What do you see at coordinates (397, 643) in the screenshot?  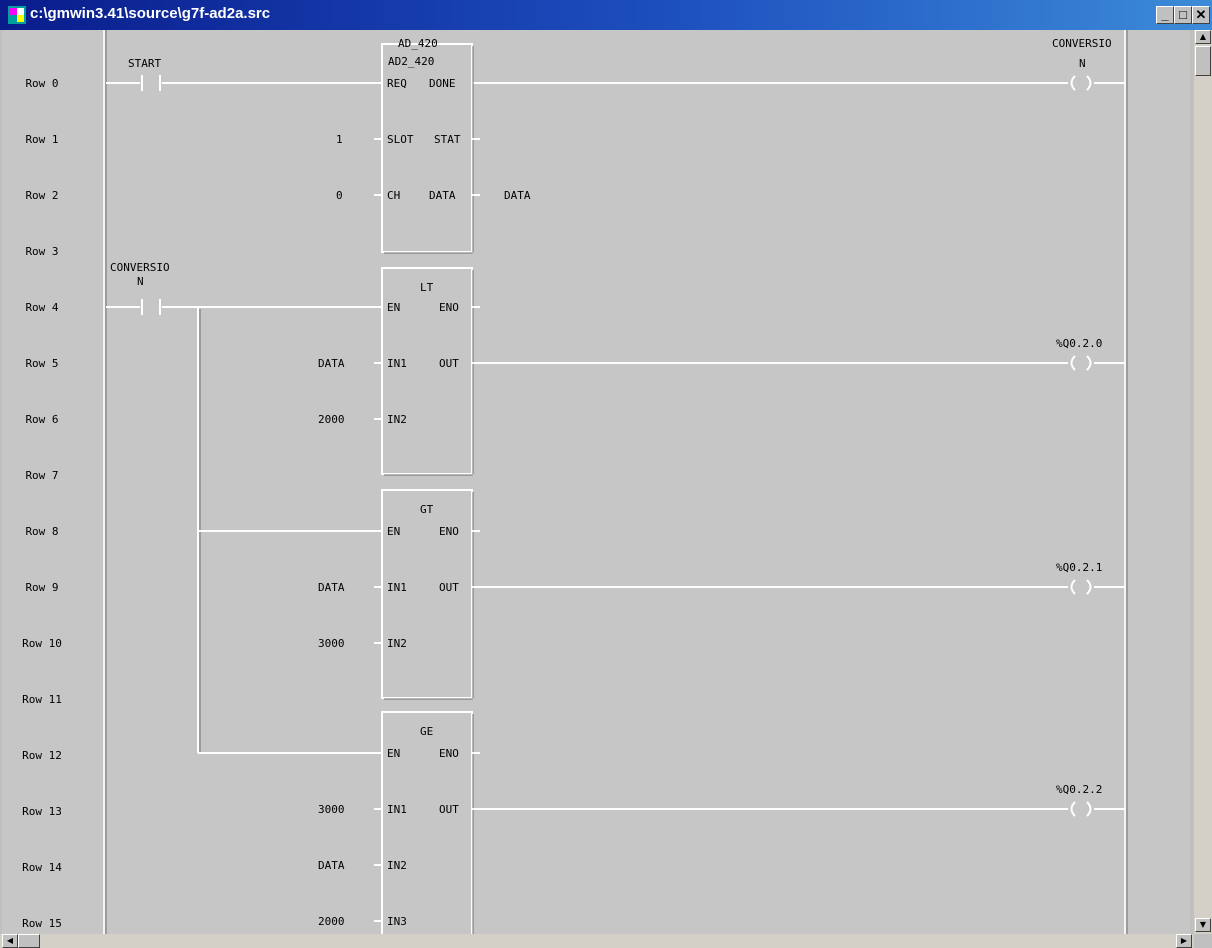 I see `gt-pin-in2: IN2` at bounding box center [397, 643].